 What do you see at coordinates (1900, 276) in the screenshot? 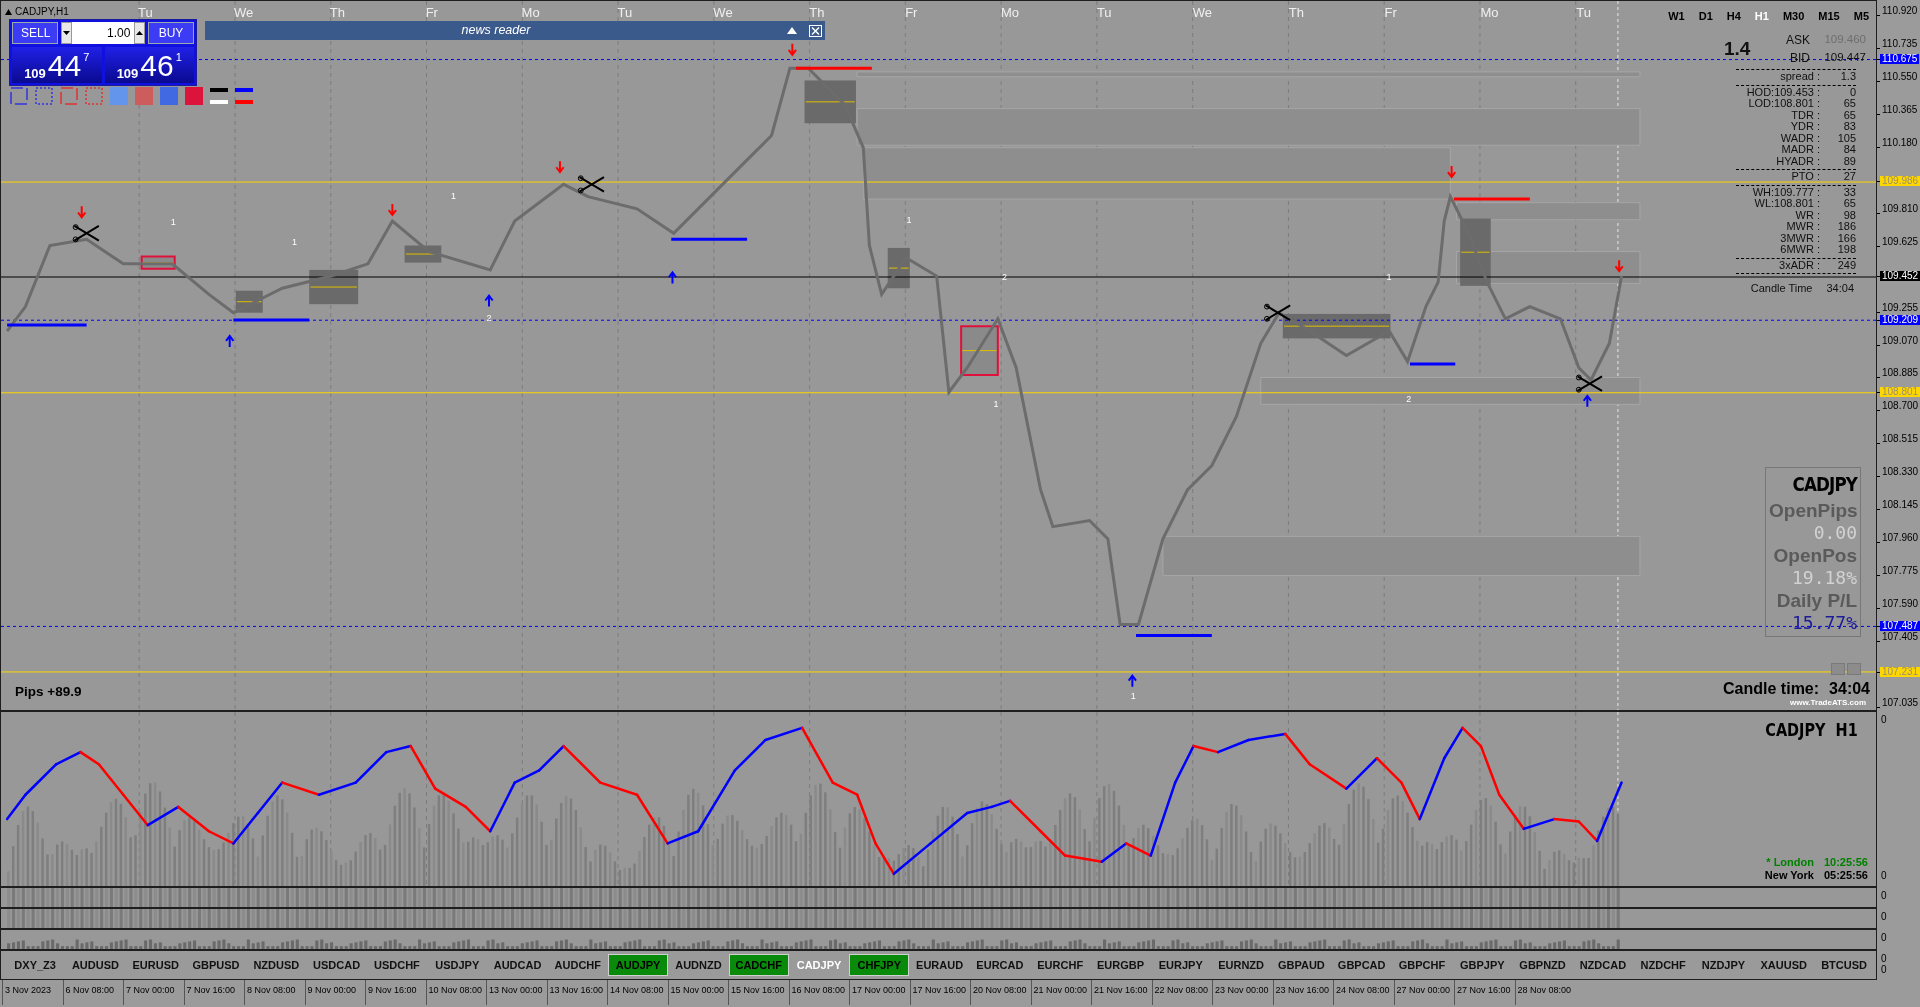
I see `price-marker: 109.452` at bounding box center [1900, 276].